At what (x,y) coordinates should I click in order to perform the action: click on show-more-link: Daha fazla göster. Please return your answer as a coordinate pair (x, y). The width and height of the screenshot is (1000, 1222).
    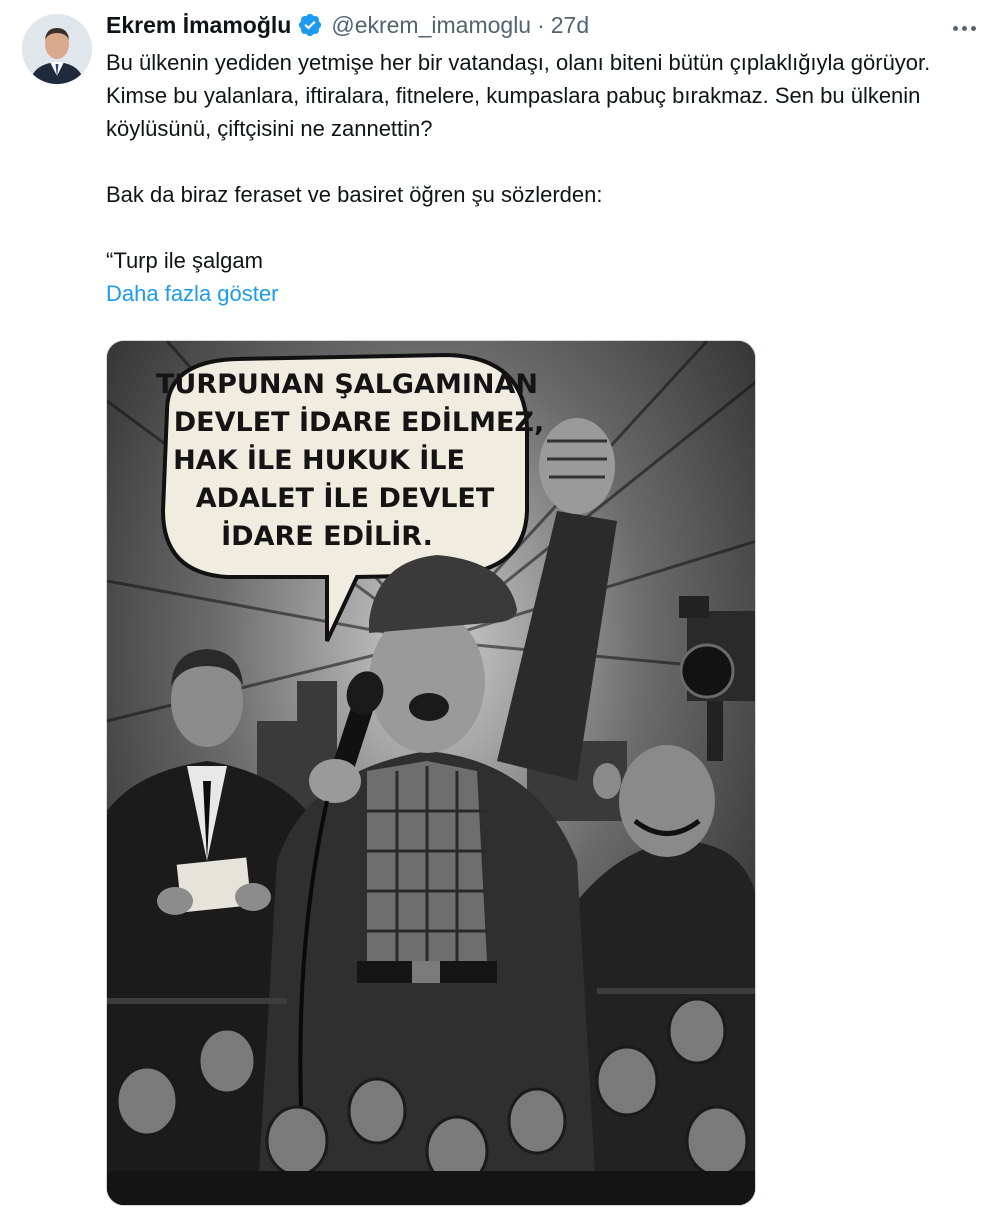
    Looking at the image, I should click on (546, 293).